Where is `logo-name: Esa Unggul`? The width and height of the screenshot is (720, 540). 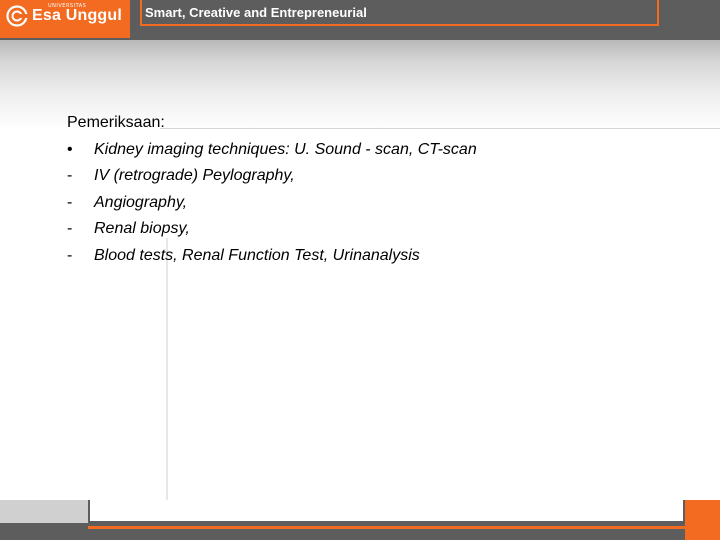 logo-name: Esa Unggul is located at coordinates (77, 15).